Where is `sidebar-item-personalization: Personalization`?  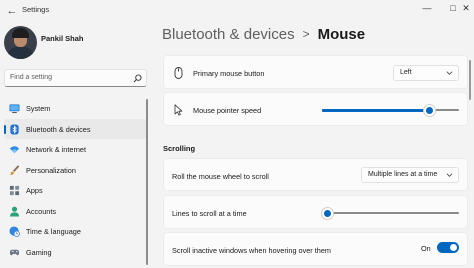
sidebar-item-personalization: Personalization is located at coordinates (75, 170).